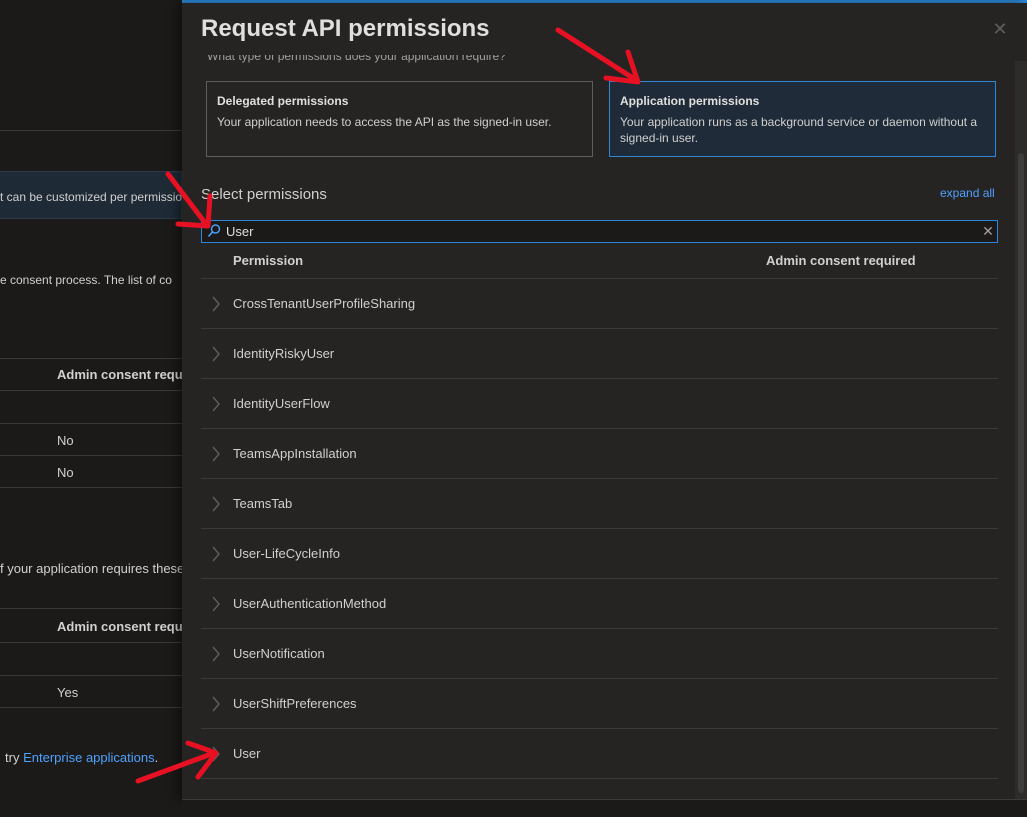  Describe the element at coordinates (68, 692) in the screenshot. I see `consent-value: Yes` at that location.